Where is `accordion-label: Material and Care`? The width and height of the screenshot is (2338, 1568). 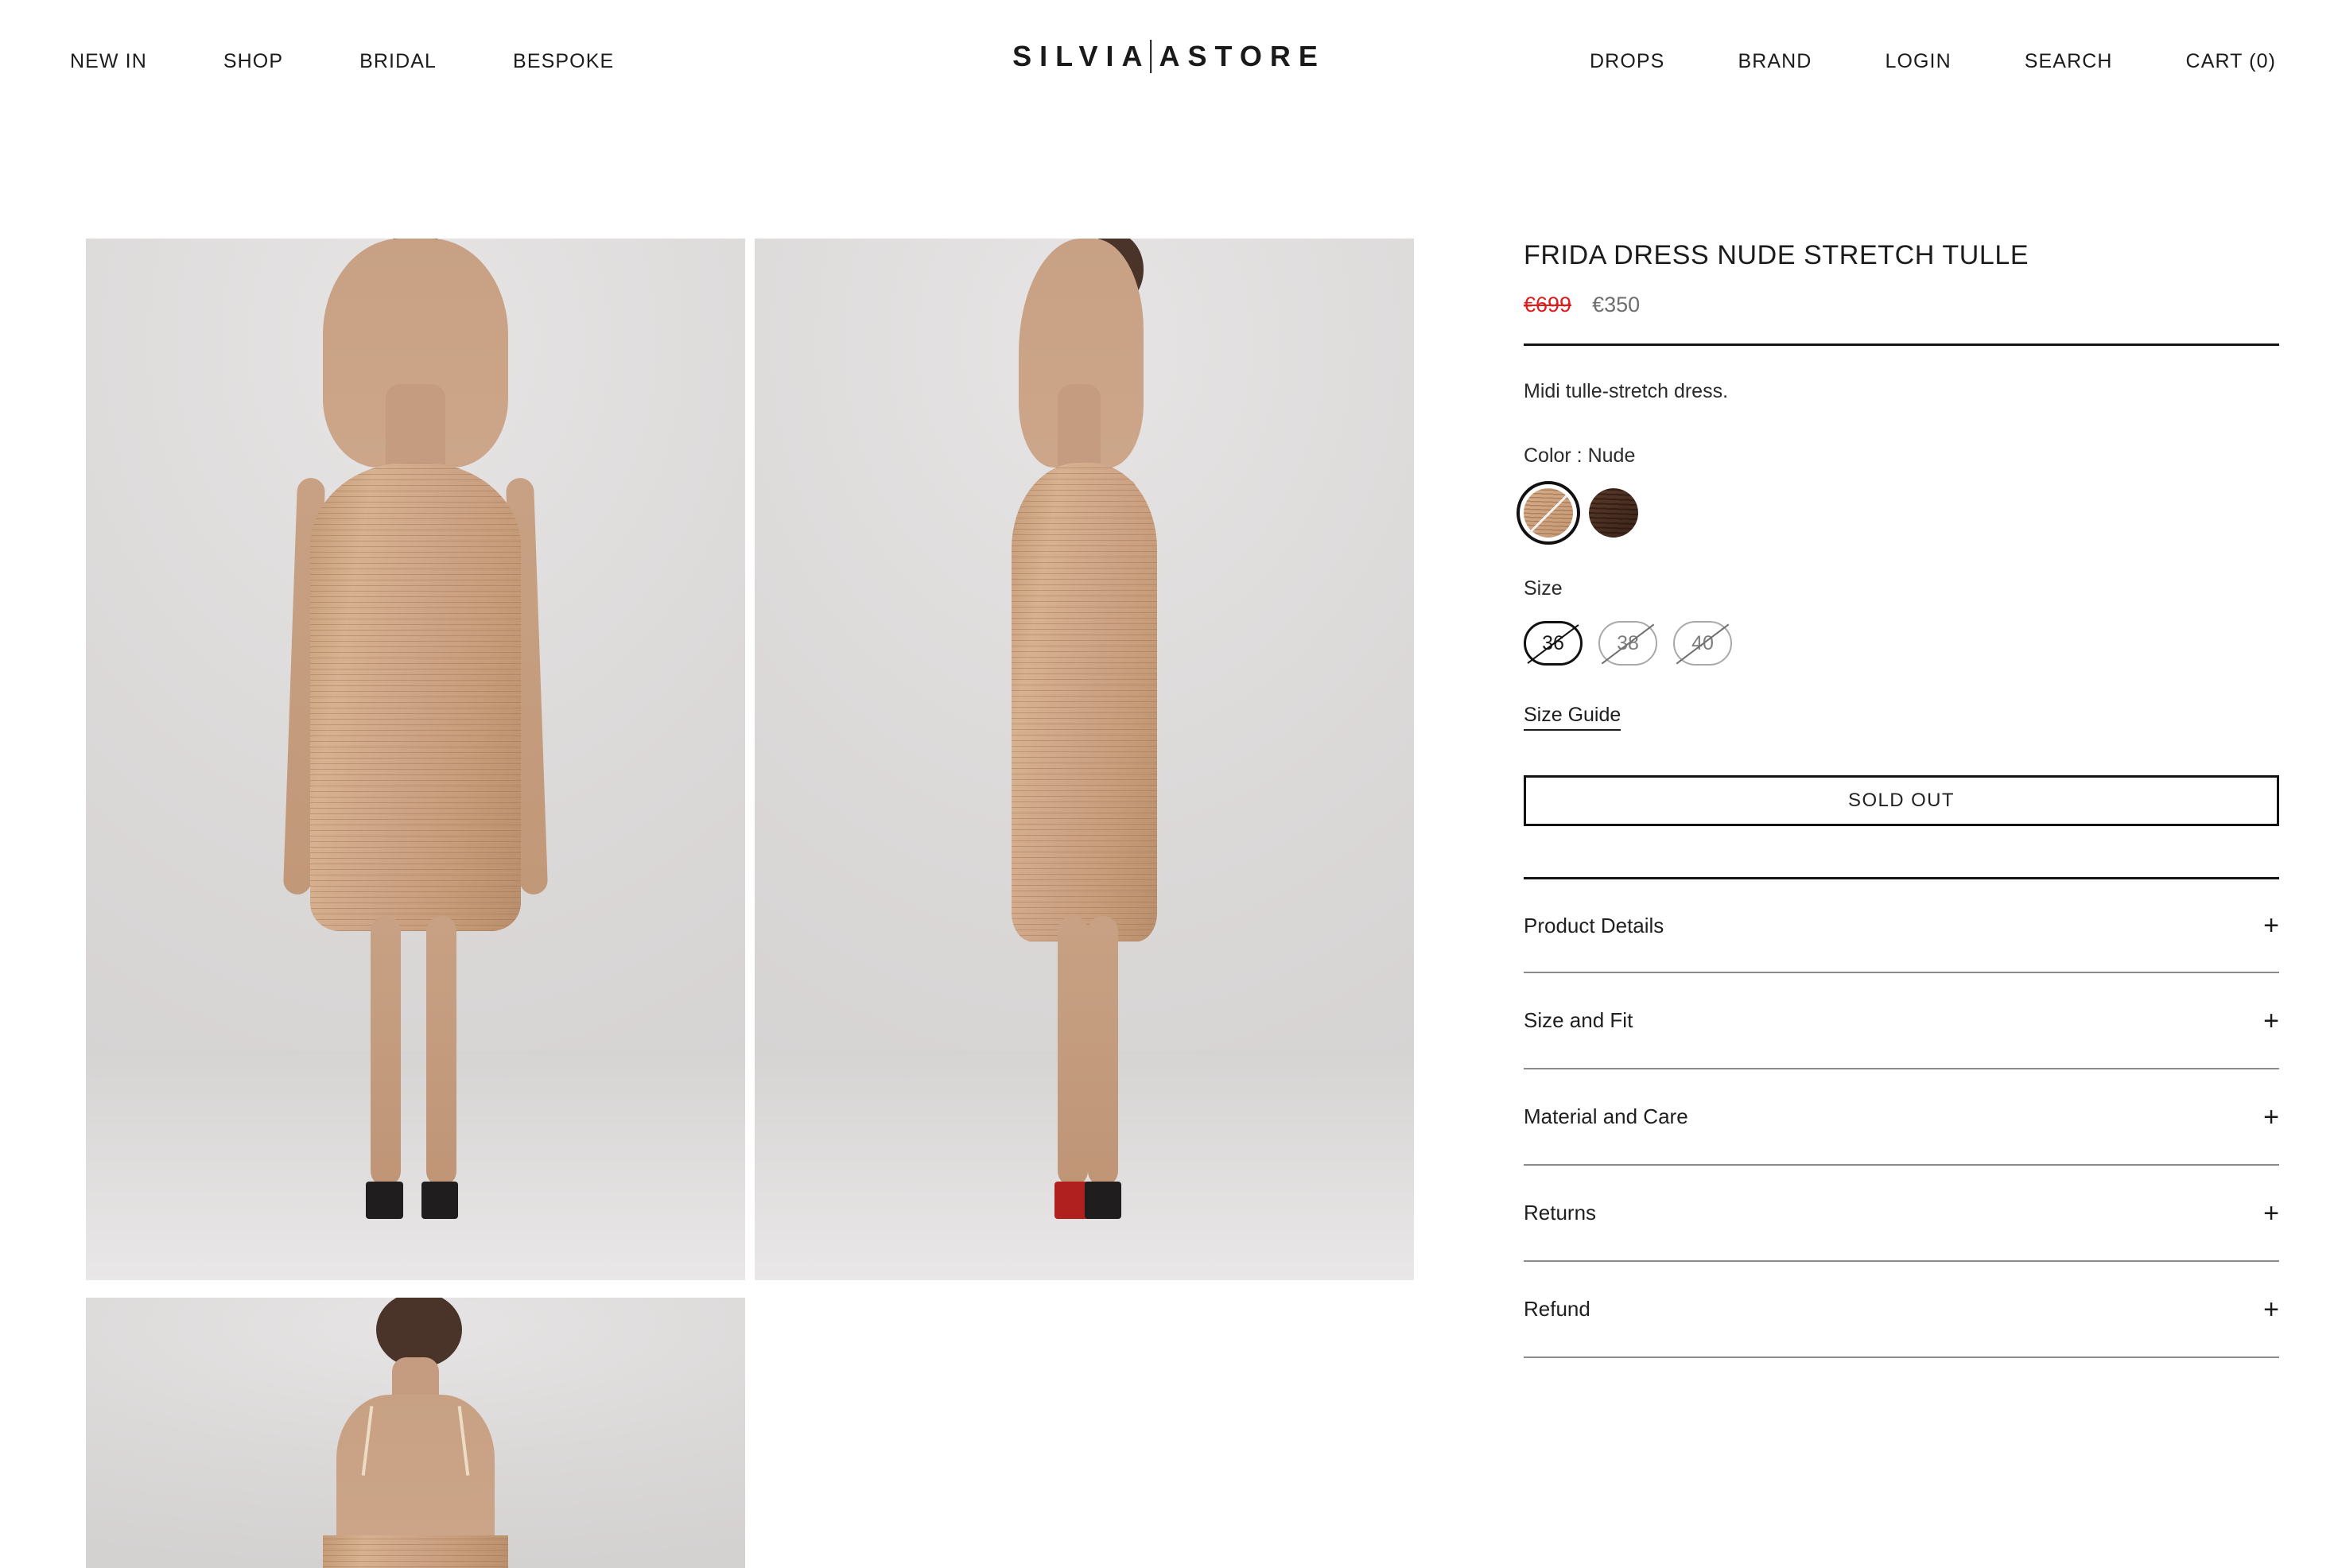
accordion-label: Material and Care is located at coordinates (1606, 1116).